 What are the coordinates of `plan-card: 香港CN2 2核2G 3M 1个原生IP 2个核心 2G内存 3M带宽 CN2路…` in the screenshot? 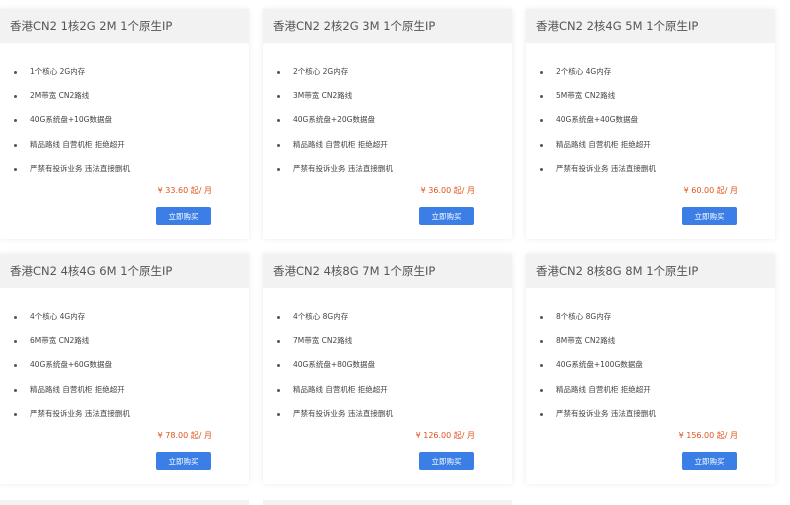 It's located at (387, 124).